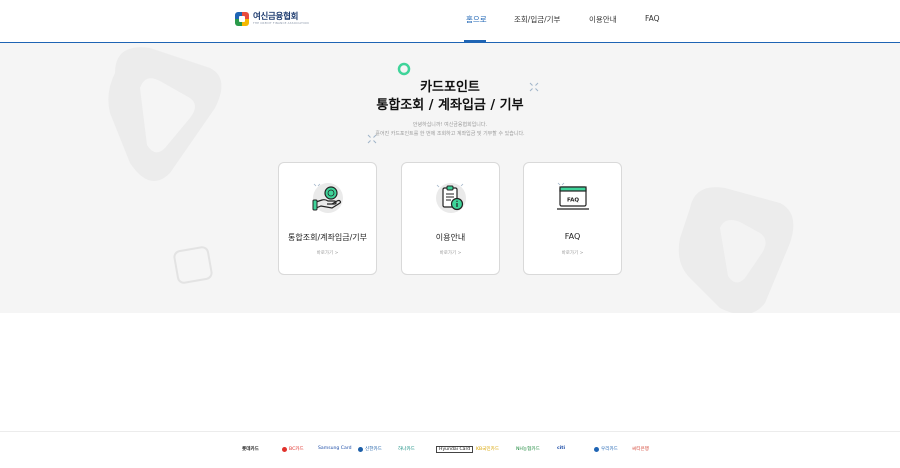  I want to click on clipboard-info-icon, so click(451, 198).